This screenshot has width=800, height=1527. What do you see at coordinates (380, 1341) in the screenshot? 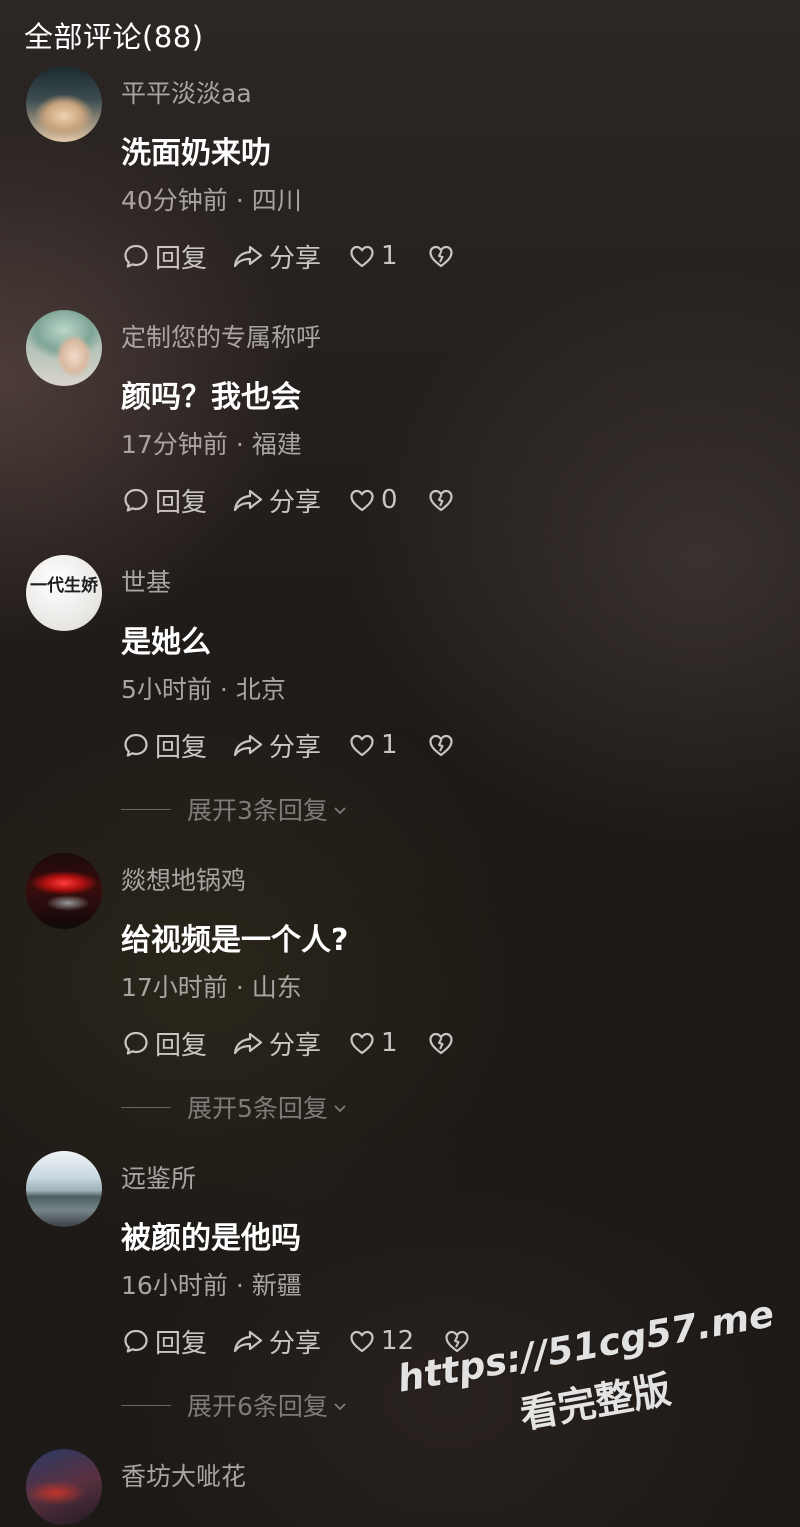
I see `like-button: 12` at bounding box center [380, 1341].